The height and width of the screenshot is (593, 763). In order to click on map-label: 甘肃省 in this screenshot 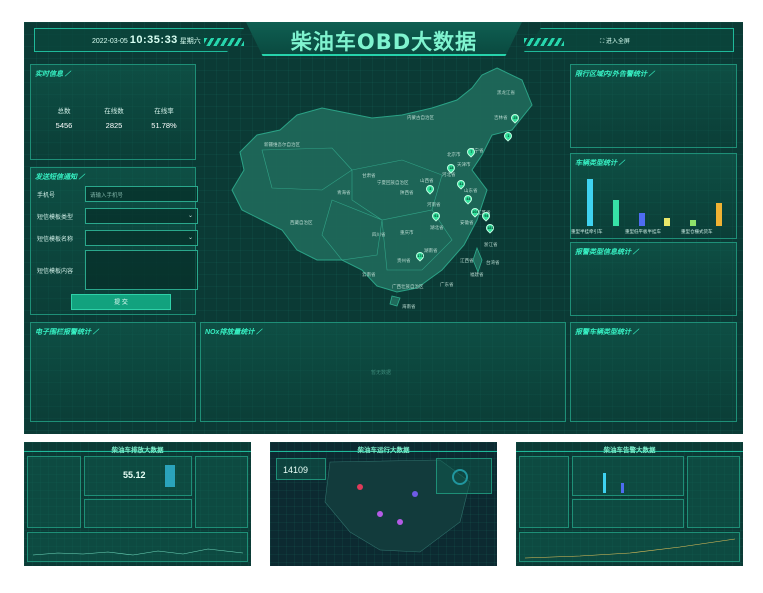, I will do `click(369, 175)`.